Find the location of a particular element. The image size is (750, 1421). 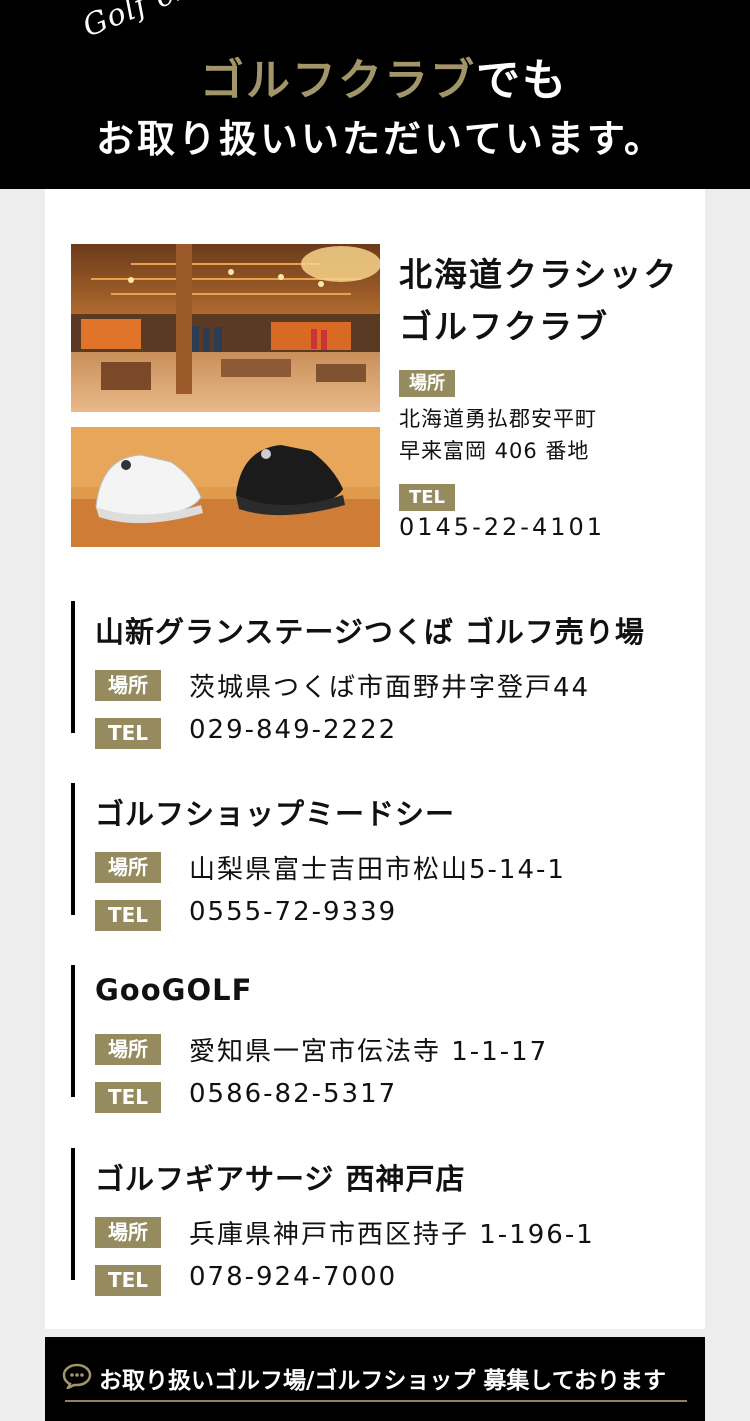

store-name: 山新グランステージつくば ゴルフ売り場 is located at coordinates (370, 632).